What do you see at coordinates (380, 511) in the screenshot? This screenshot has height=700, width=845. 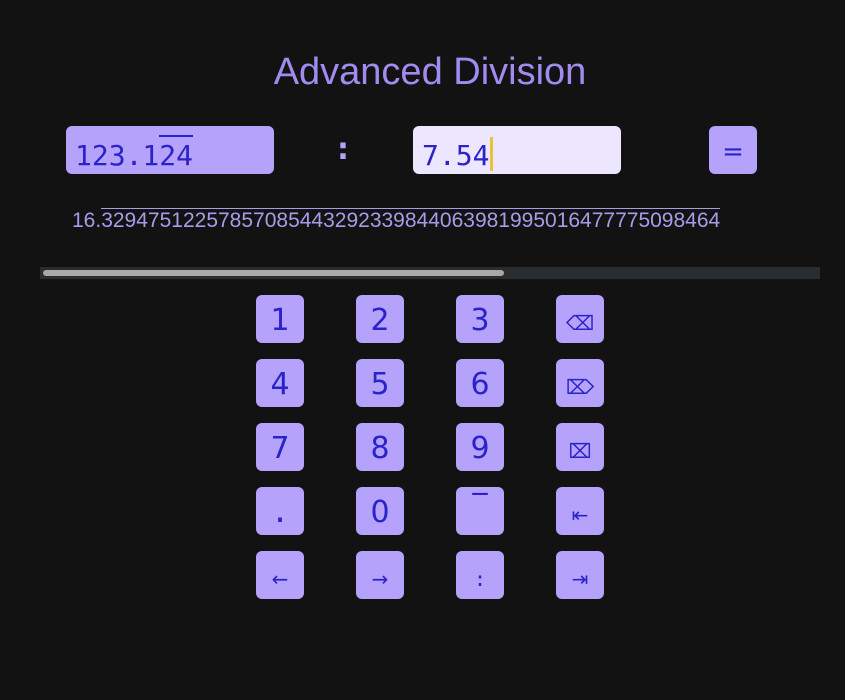 I see `key-0: 0` at bounding box center [380, 511].